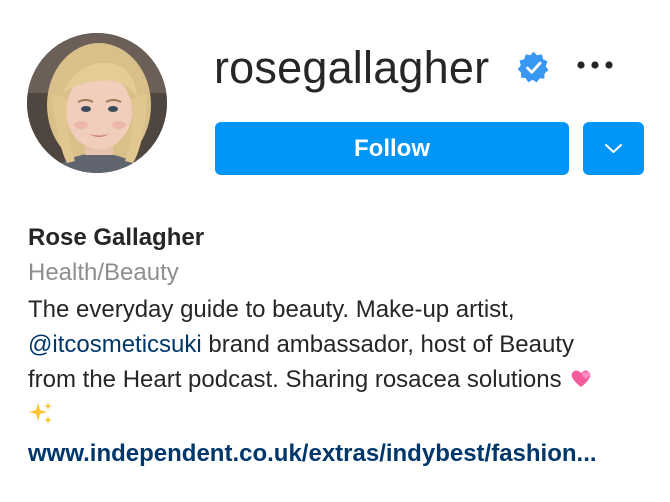 Image resolution: width=670 pixels, height=502 pixels. What do you see at coordinates (392, 148) in the screenshot?
I see `follow-button: Follow` at bounding box center [392, 148].